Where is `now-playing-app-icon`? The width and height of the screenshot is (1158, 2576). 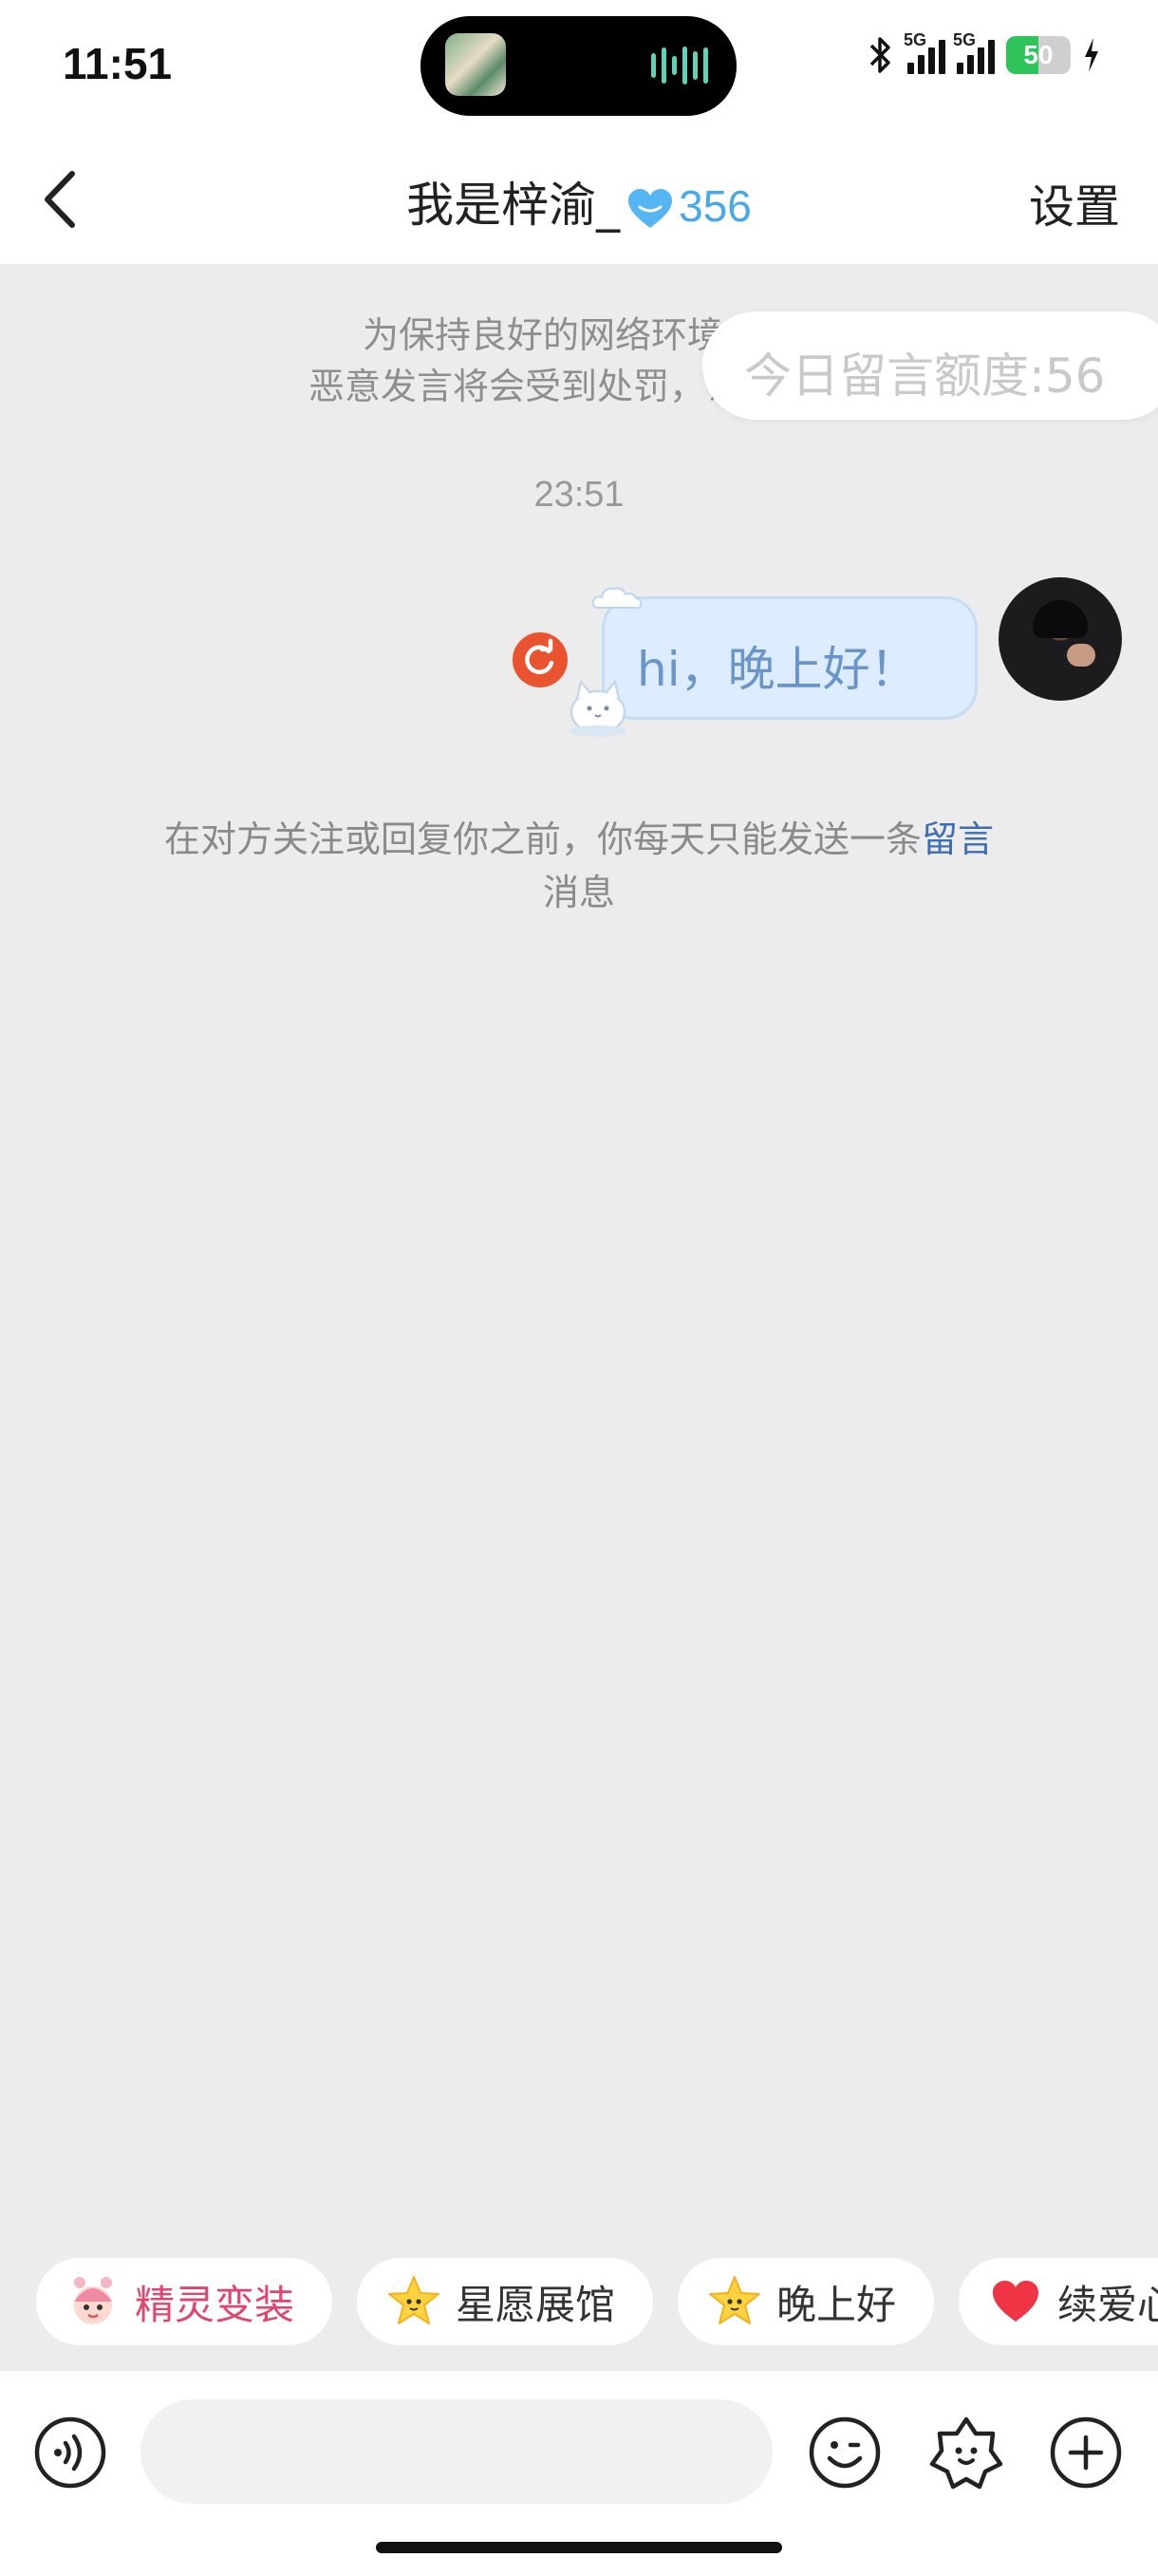
now-playing-app-icon is located at coordinates (475, 64).